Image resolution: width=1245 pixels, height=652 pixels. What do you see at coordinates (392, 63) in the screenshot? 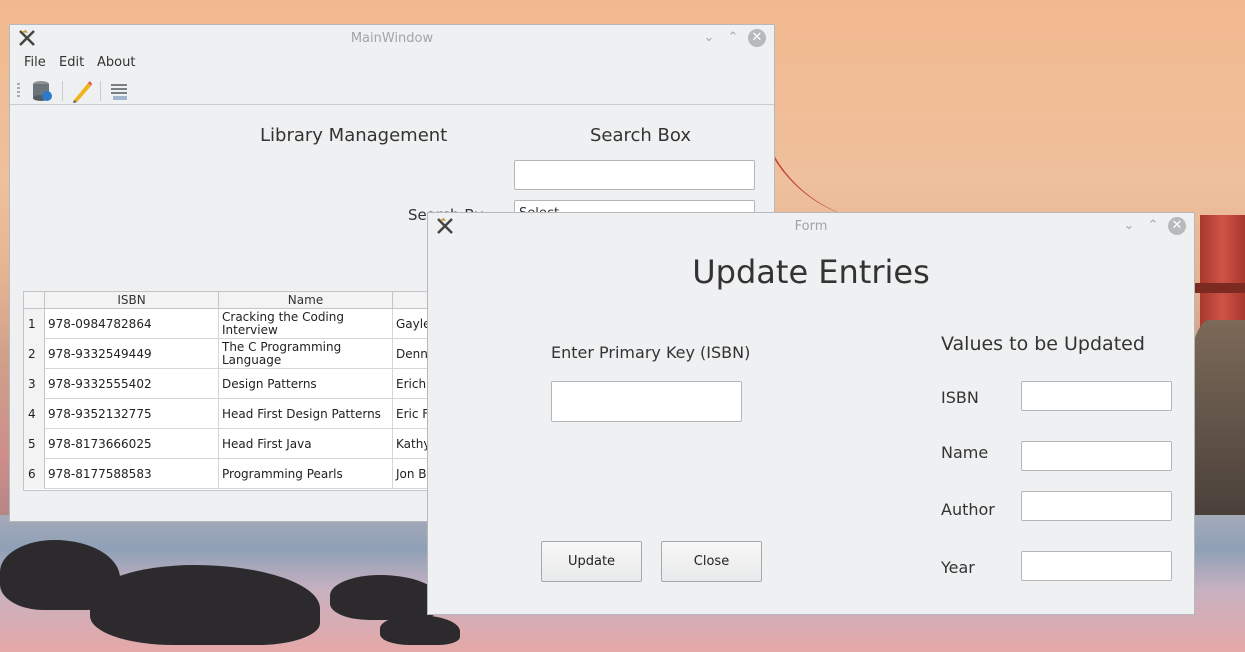
I see `menubar: File Edit About` at bounding box center [392, 63].